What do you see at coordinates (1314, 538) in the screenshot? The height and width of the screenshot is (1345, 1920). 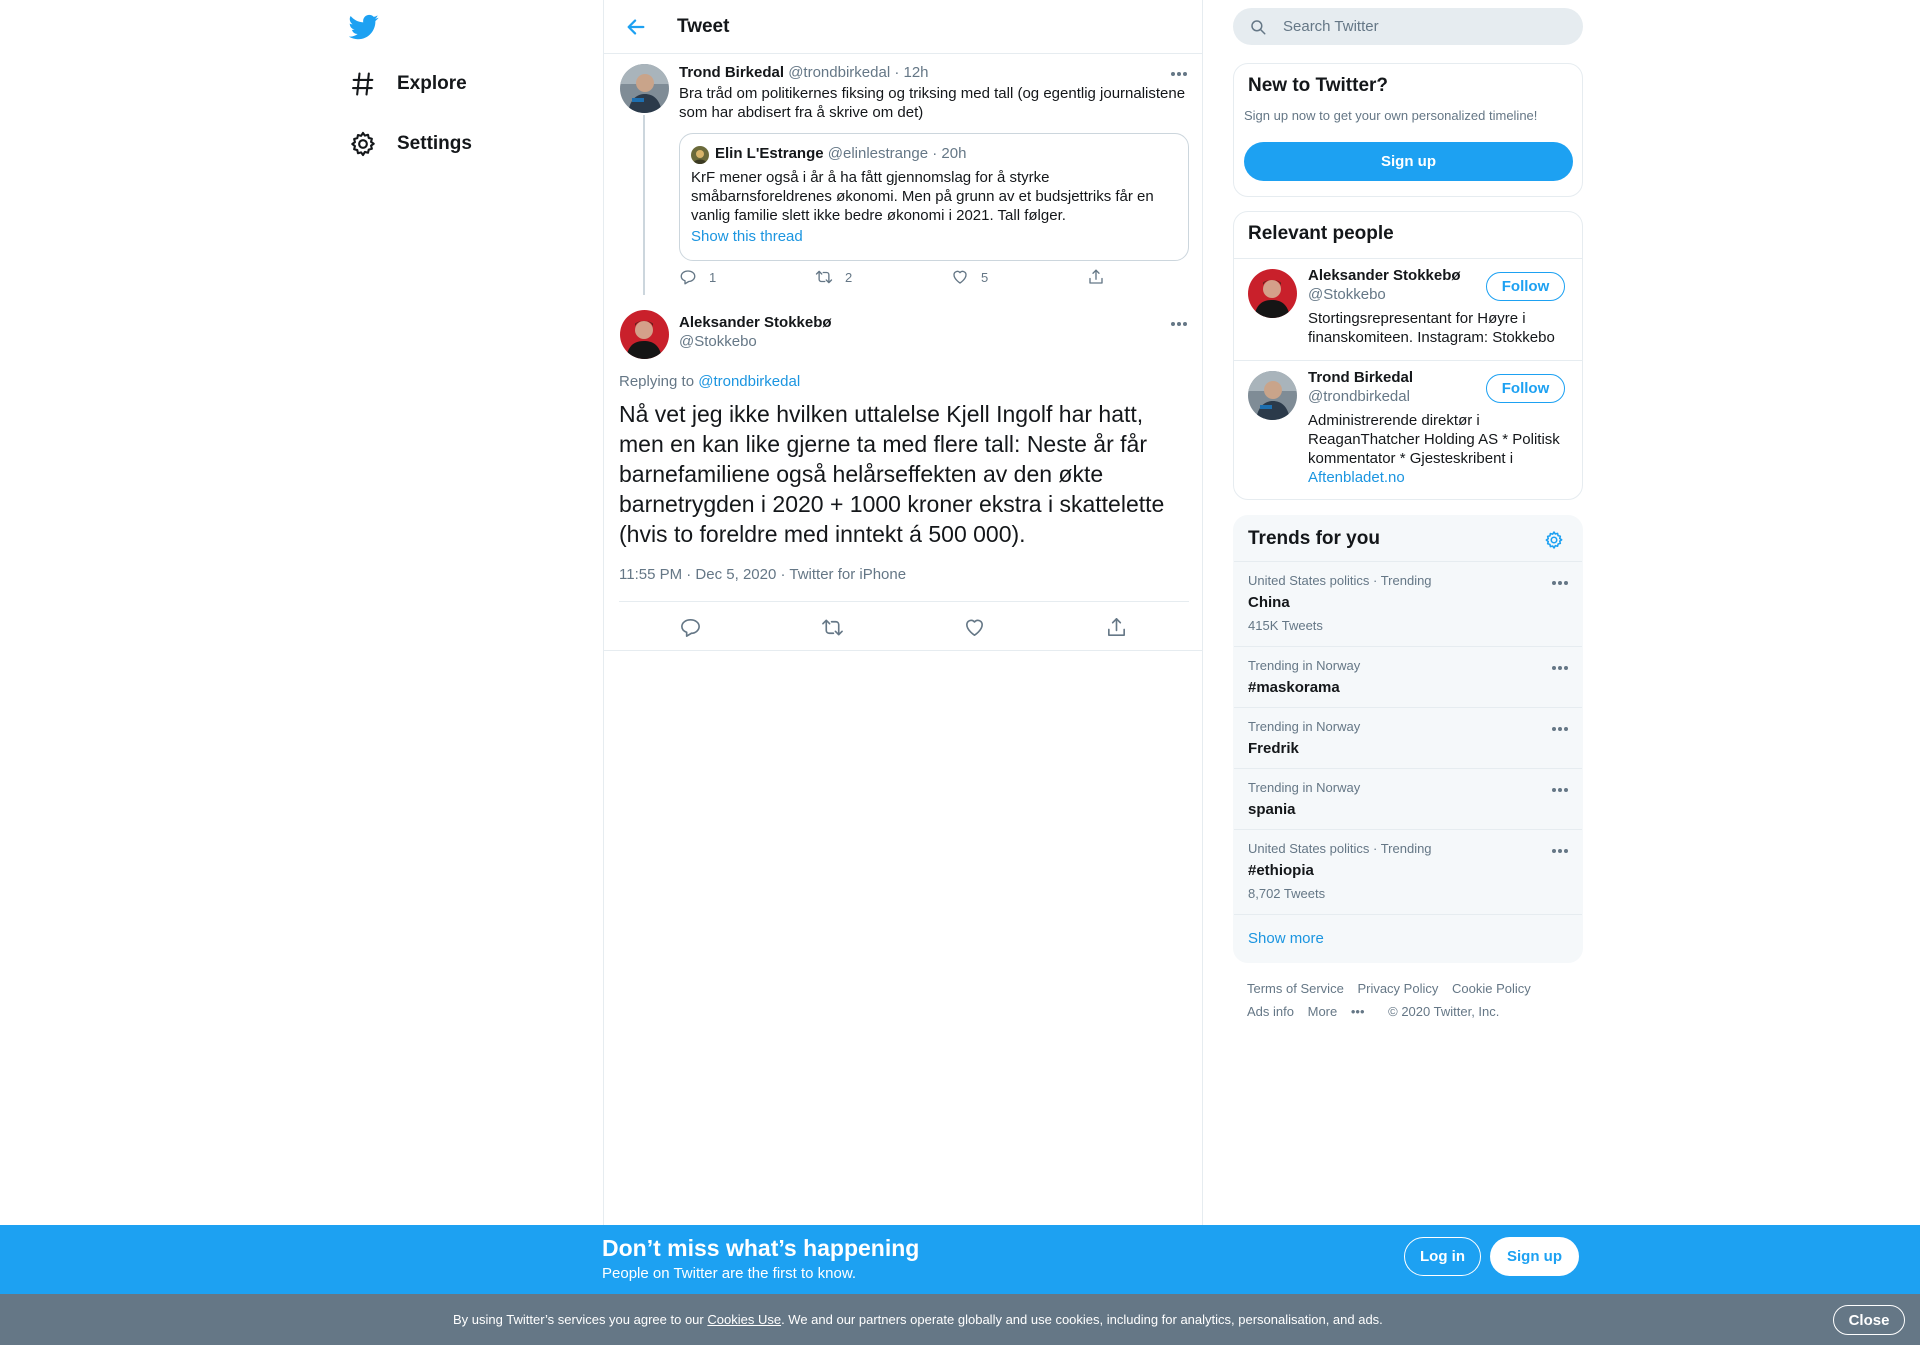 I see `card-title: Trends for you` at bounding box center [1314, 538].